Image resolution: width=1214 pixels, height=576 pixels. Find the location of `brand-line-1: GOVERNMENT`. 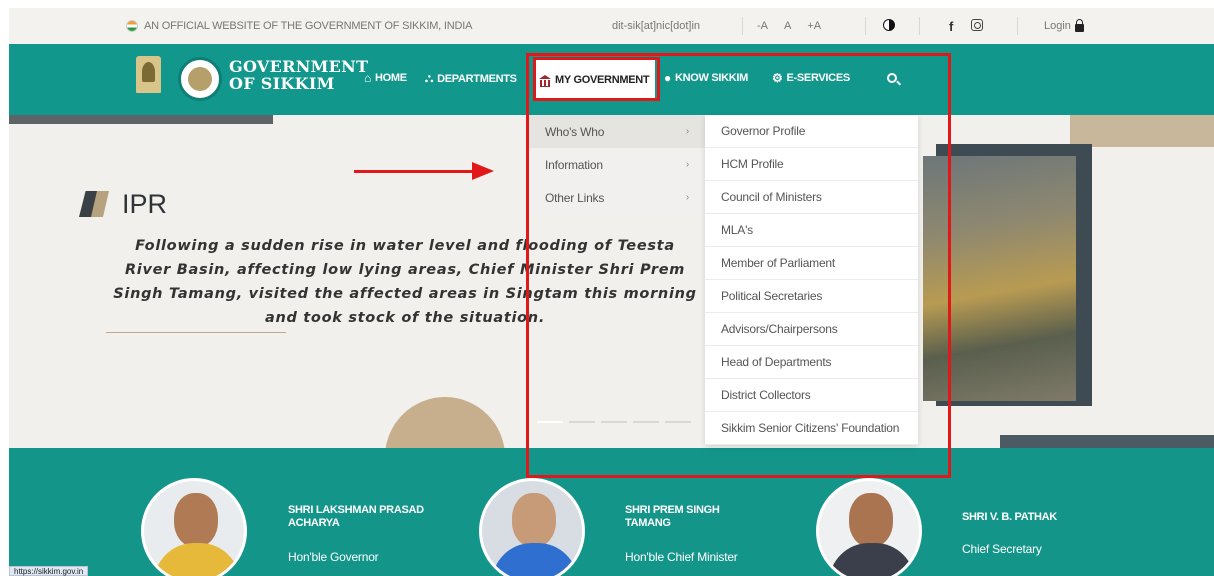

brand-line-1: GOVERNMENT is located at coordinates (299, 66).